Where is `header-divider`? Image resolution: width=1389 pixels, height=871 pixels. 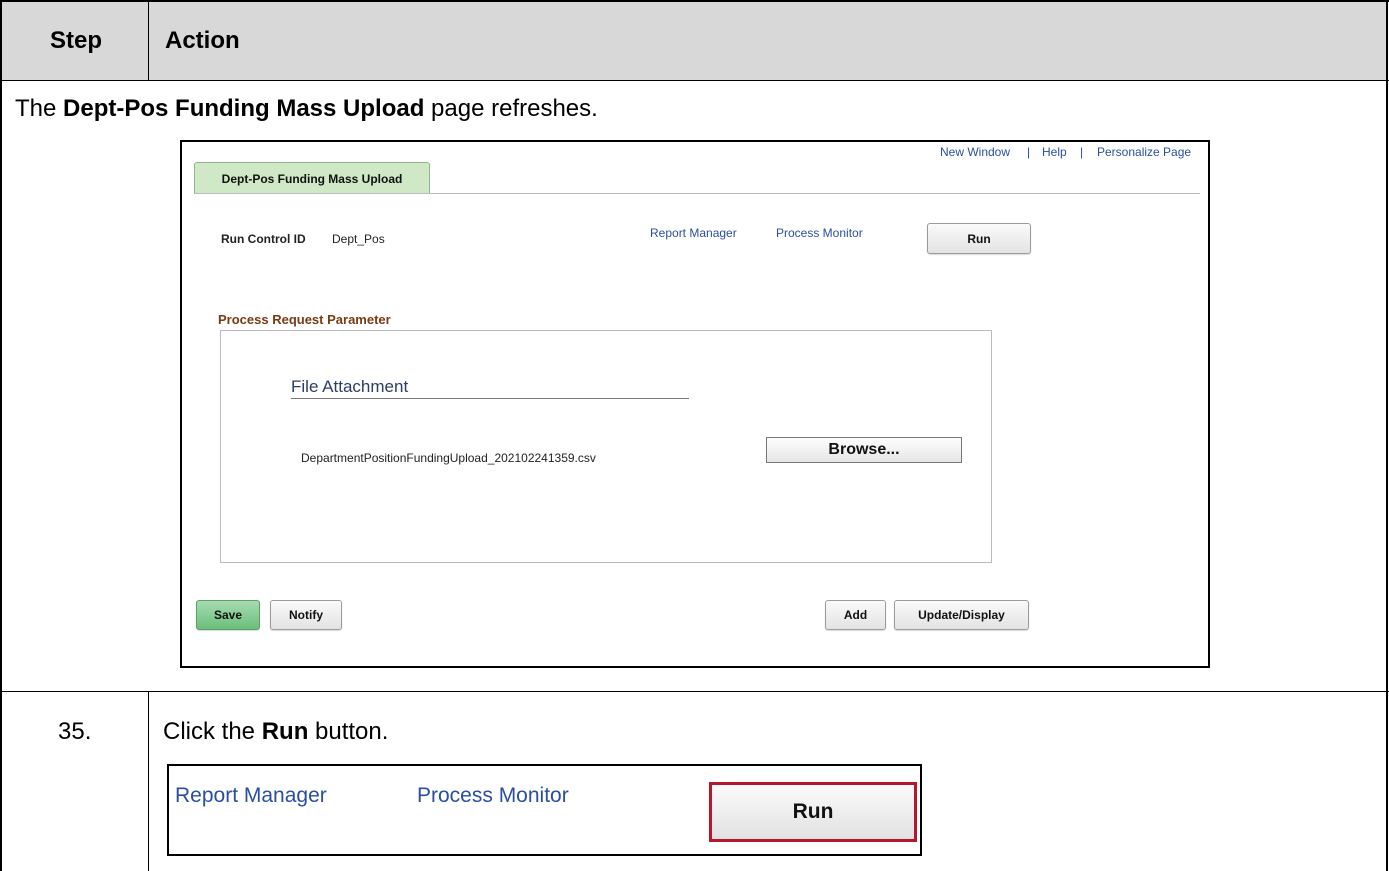
header-divider is located at coordinates (694, 80).